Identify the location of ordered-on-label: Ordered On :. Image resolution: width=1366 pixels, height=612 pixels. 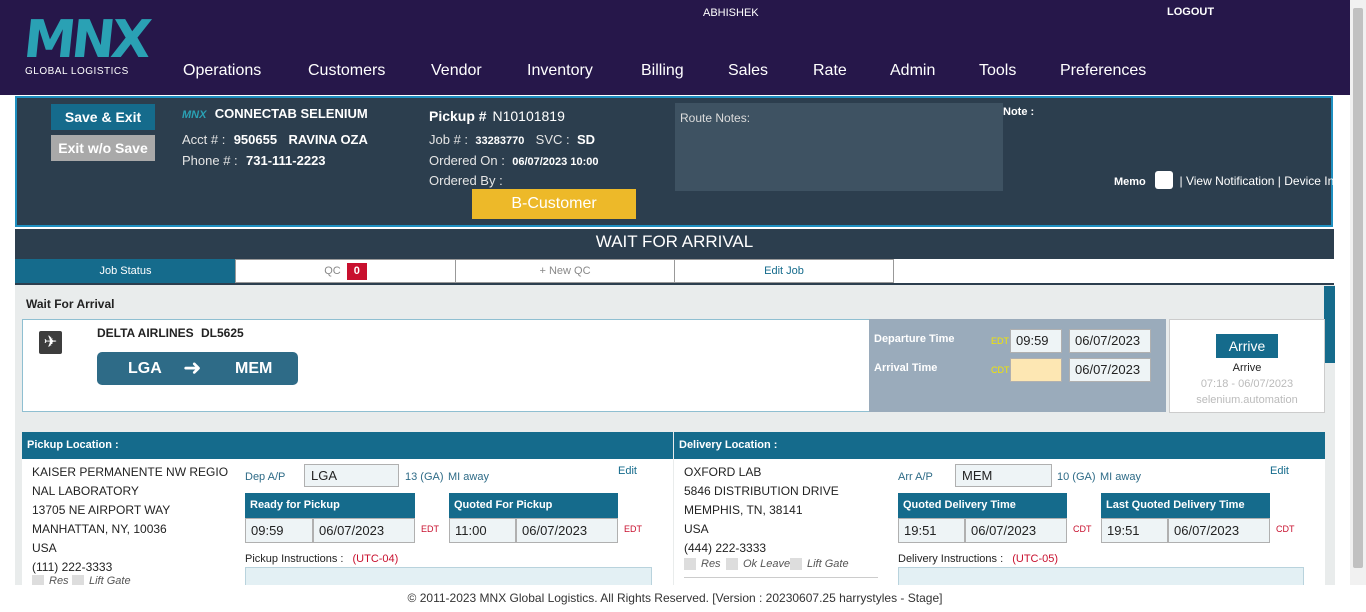
(467, 160).